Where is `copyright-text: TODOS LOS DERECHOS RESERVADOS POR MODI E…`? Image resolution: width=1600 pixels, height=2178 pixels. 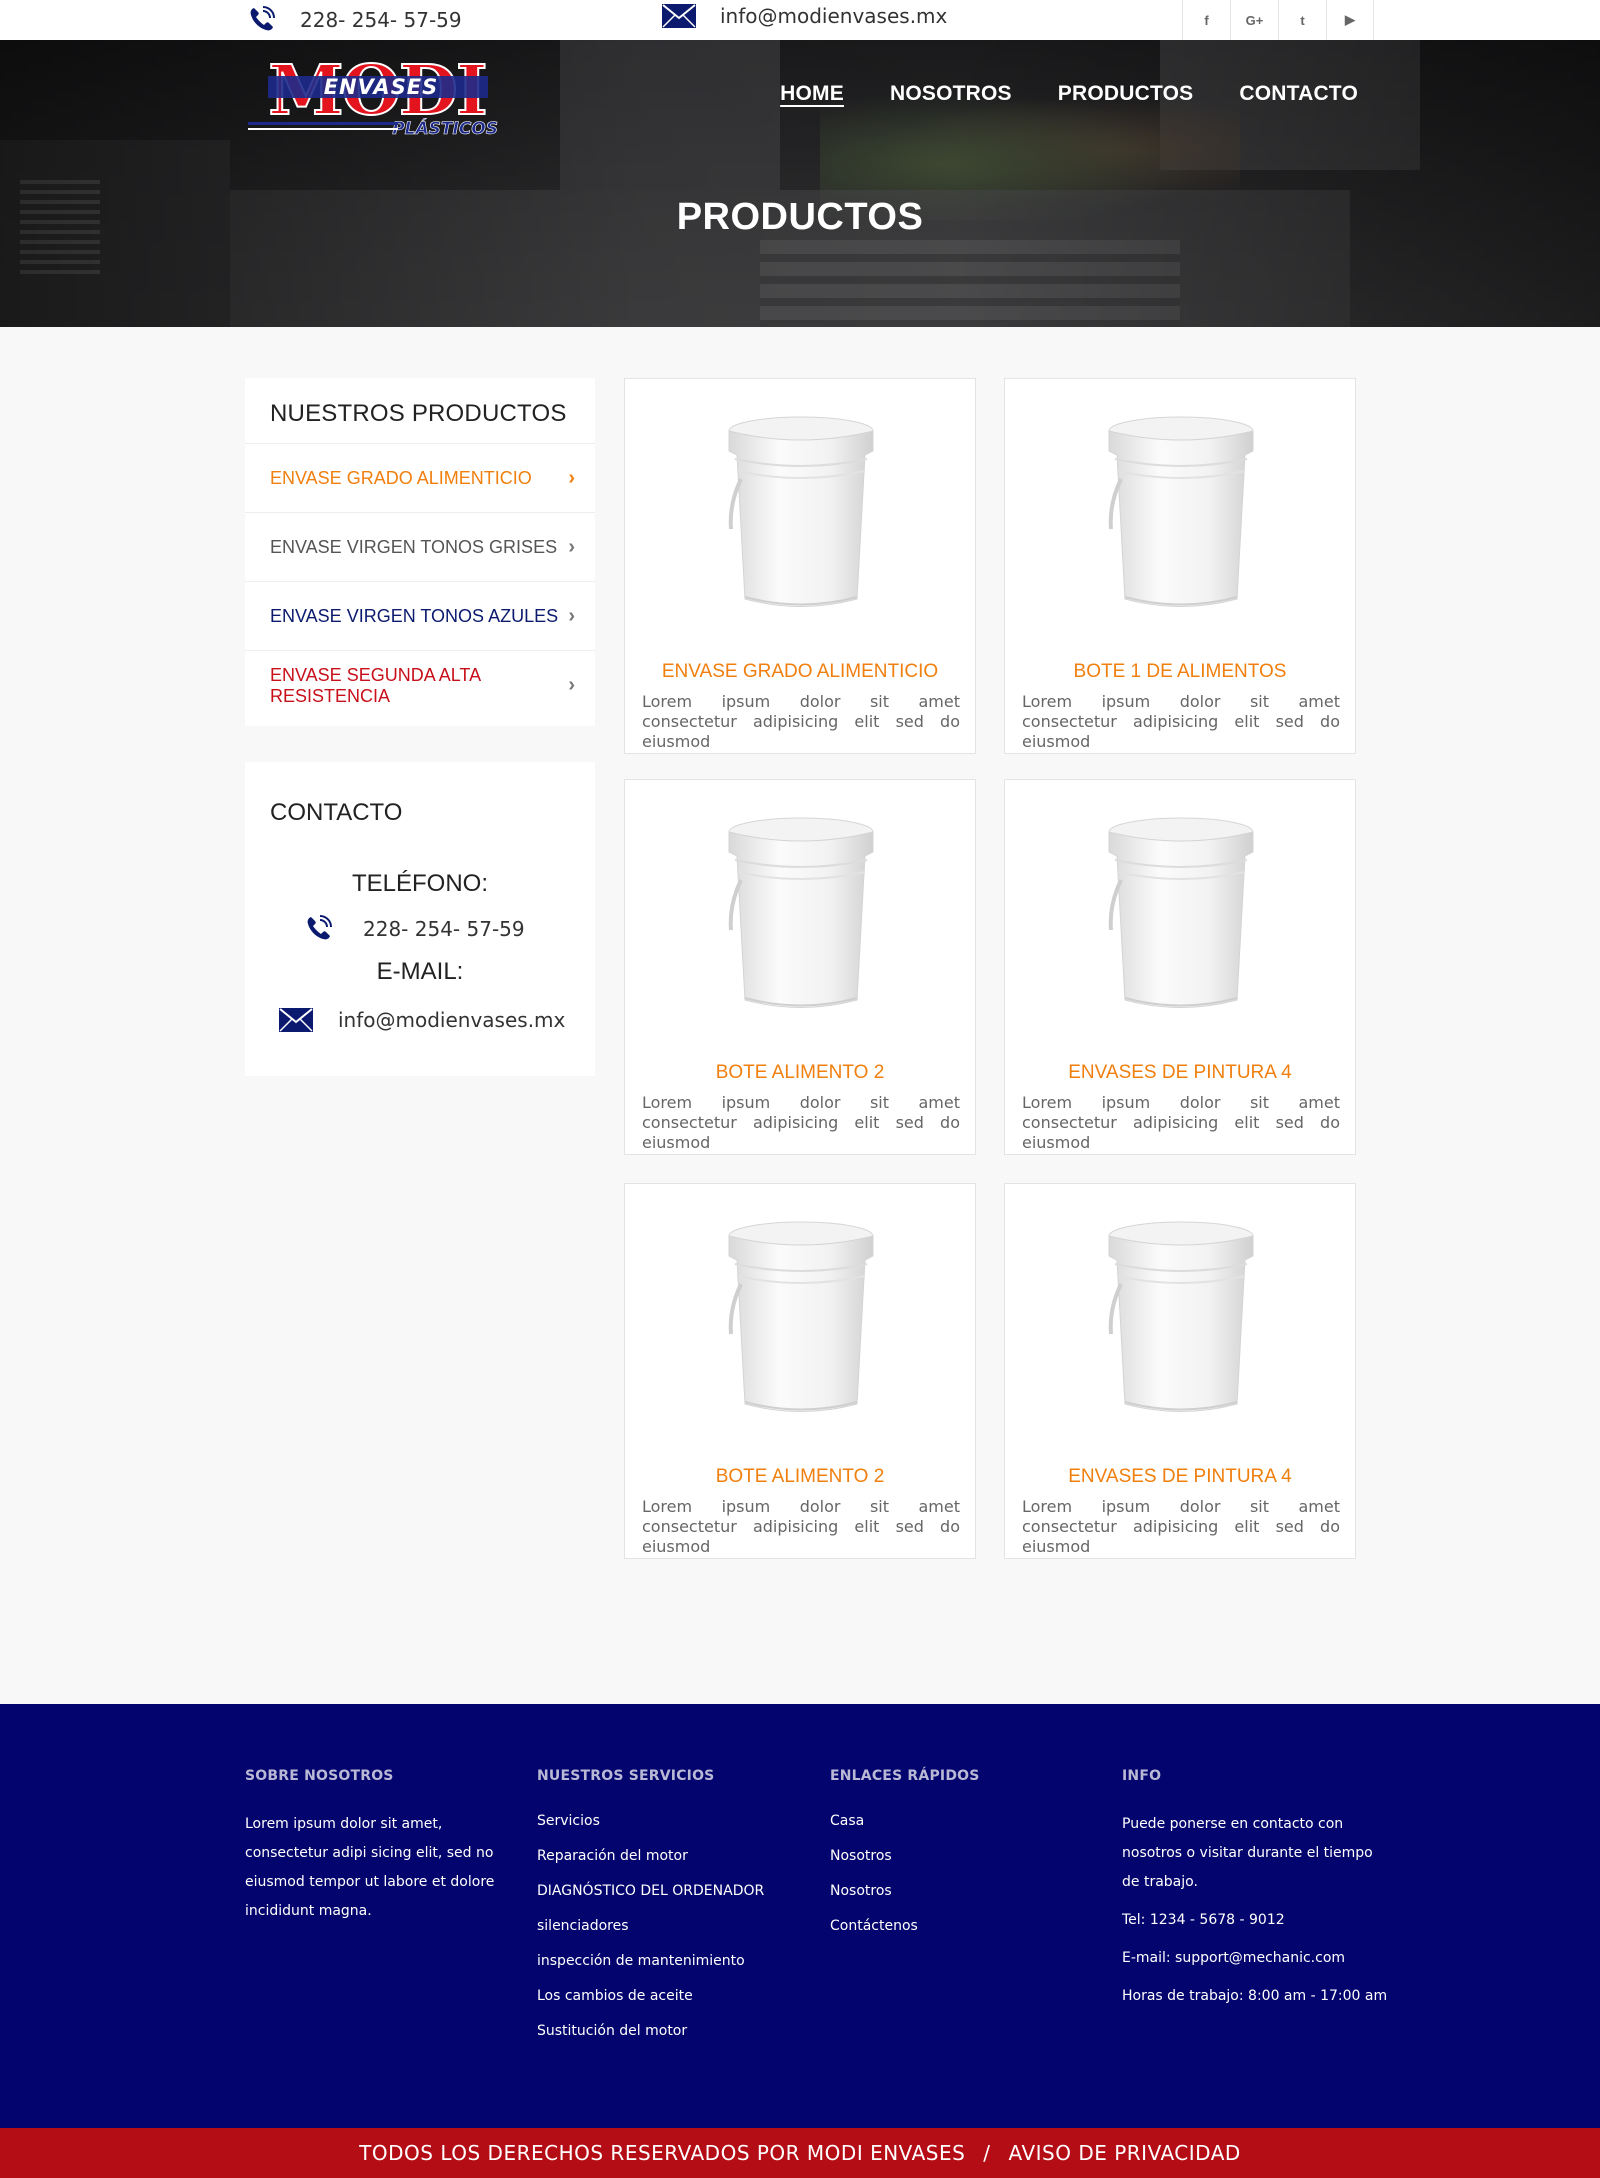
copyright-text: TODOS LOS DERECHOS RESERVADOS POR MODI E… is located at coordinates (662, 2153).